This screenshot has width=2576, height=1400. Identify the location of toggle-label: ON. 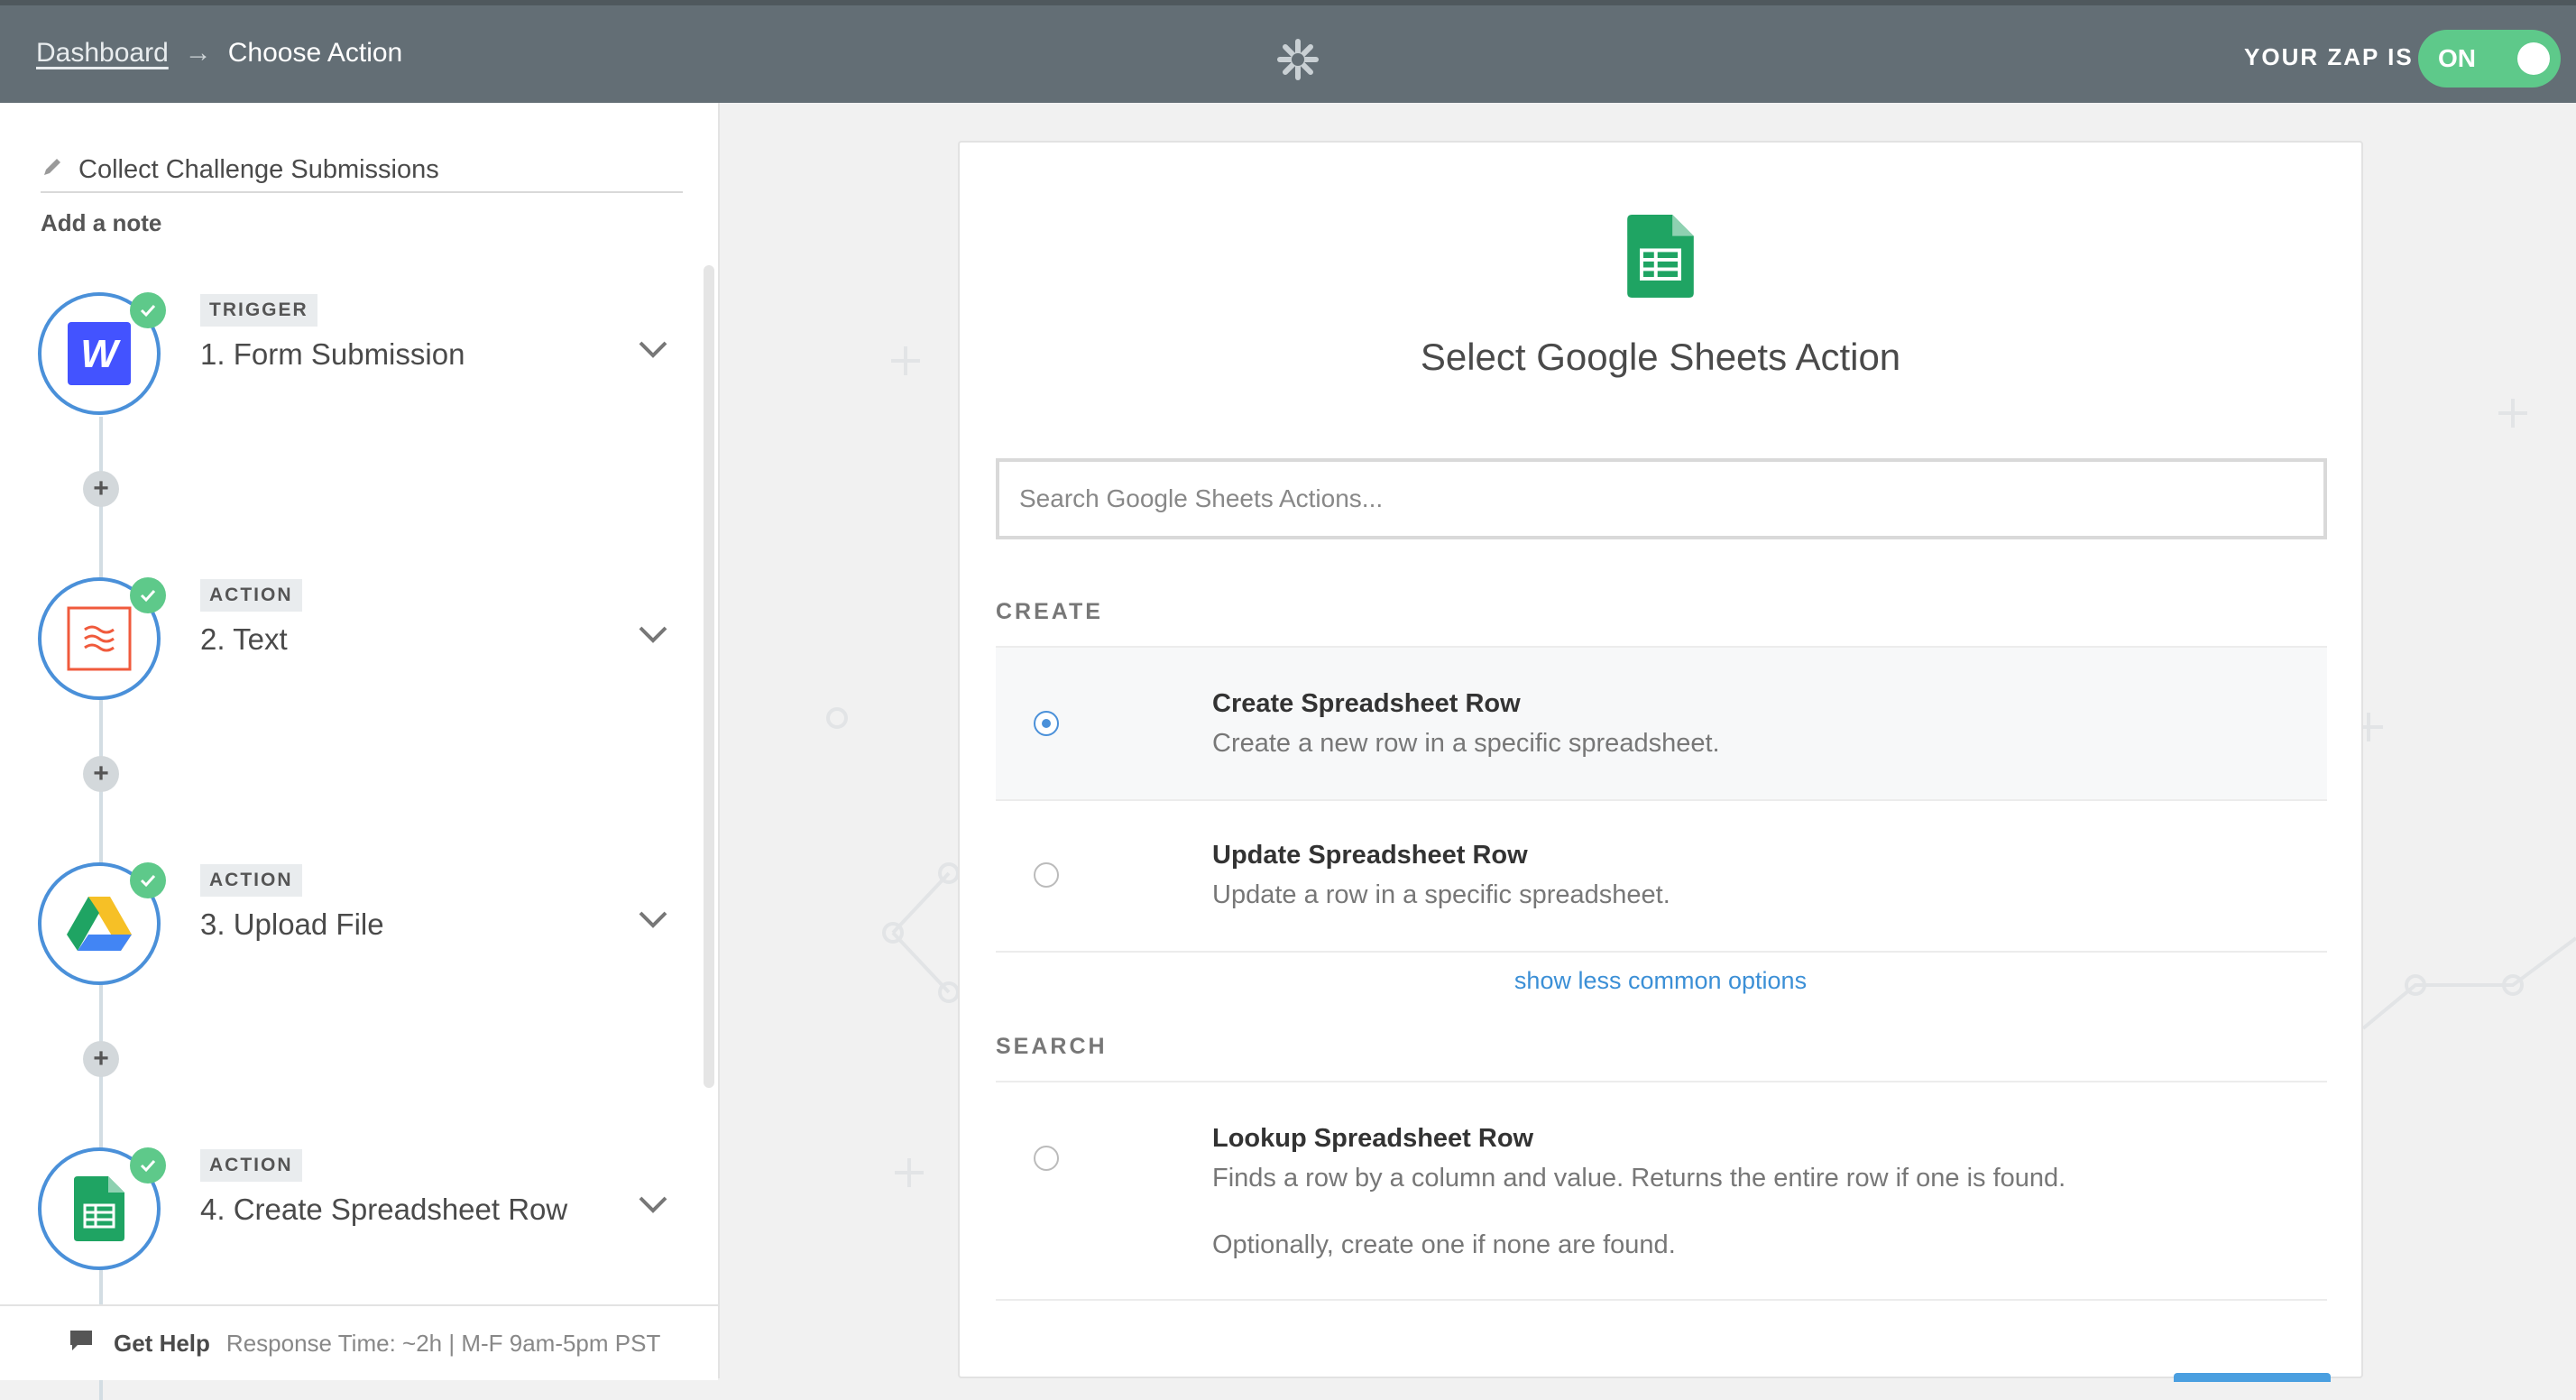
(2457, 58).